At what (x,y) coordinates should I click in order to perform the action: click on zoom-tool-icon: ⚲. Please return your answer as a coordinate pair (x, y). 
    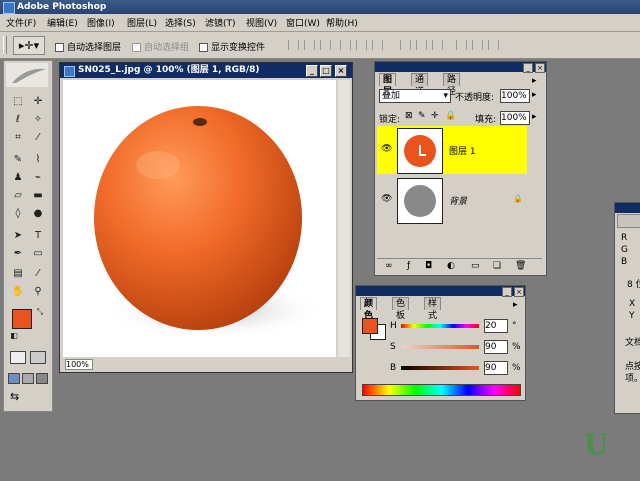
    Looking at the image, I should click on (38, 292).